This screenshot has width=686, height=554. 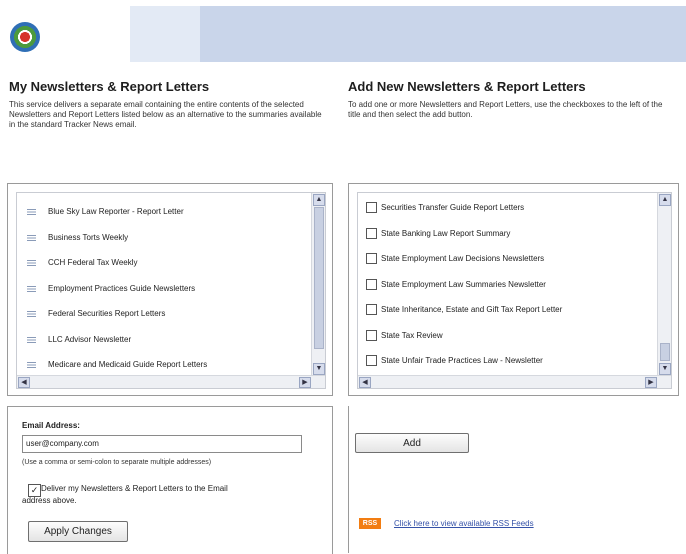 What do you see at coordinates (93, 263) in the screenshot?
I see `list-item-label: CCH Federal Tax Weekly` at bounding box center [93, 263].